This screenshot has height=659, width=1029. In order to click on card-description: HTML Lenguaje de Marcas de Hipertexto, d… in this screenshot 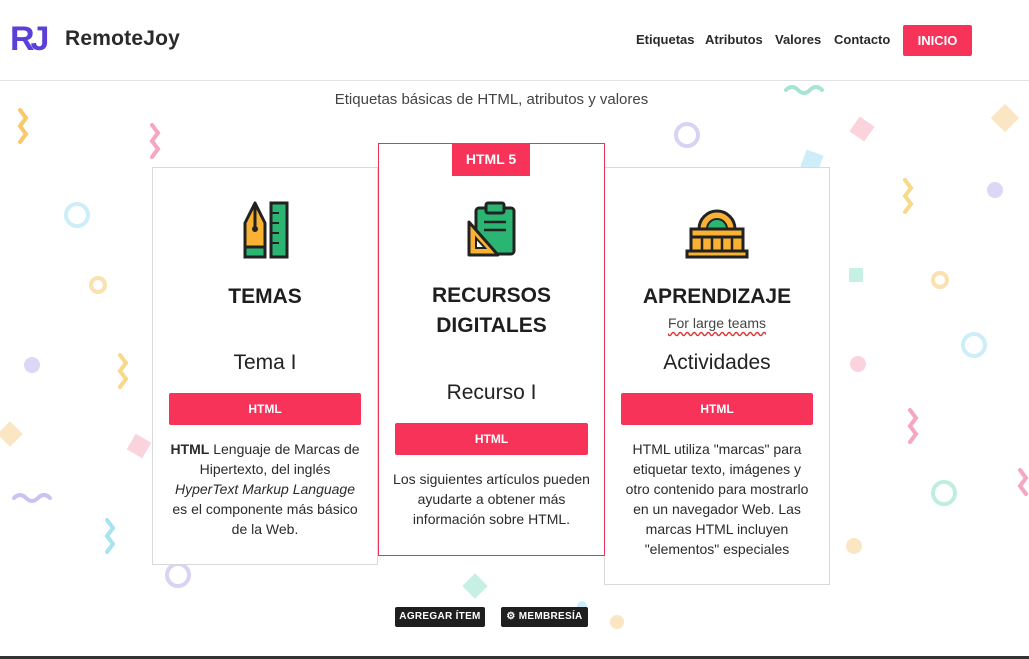, I will do `click(265, 489)`.